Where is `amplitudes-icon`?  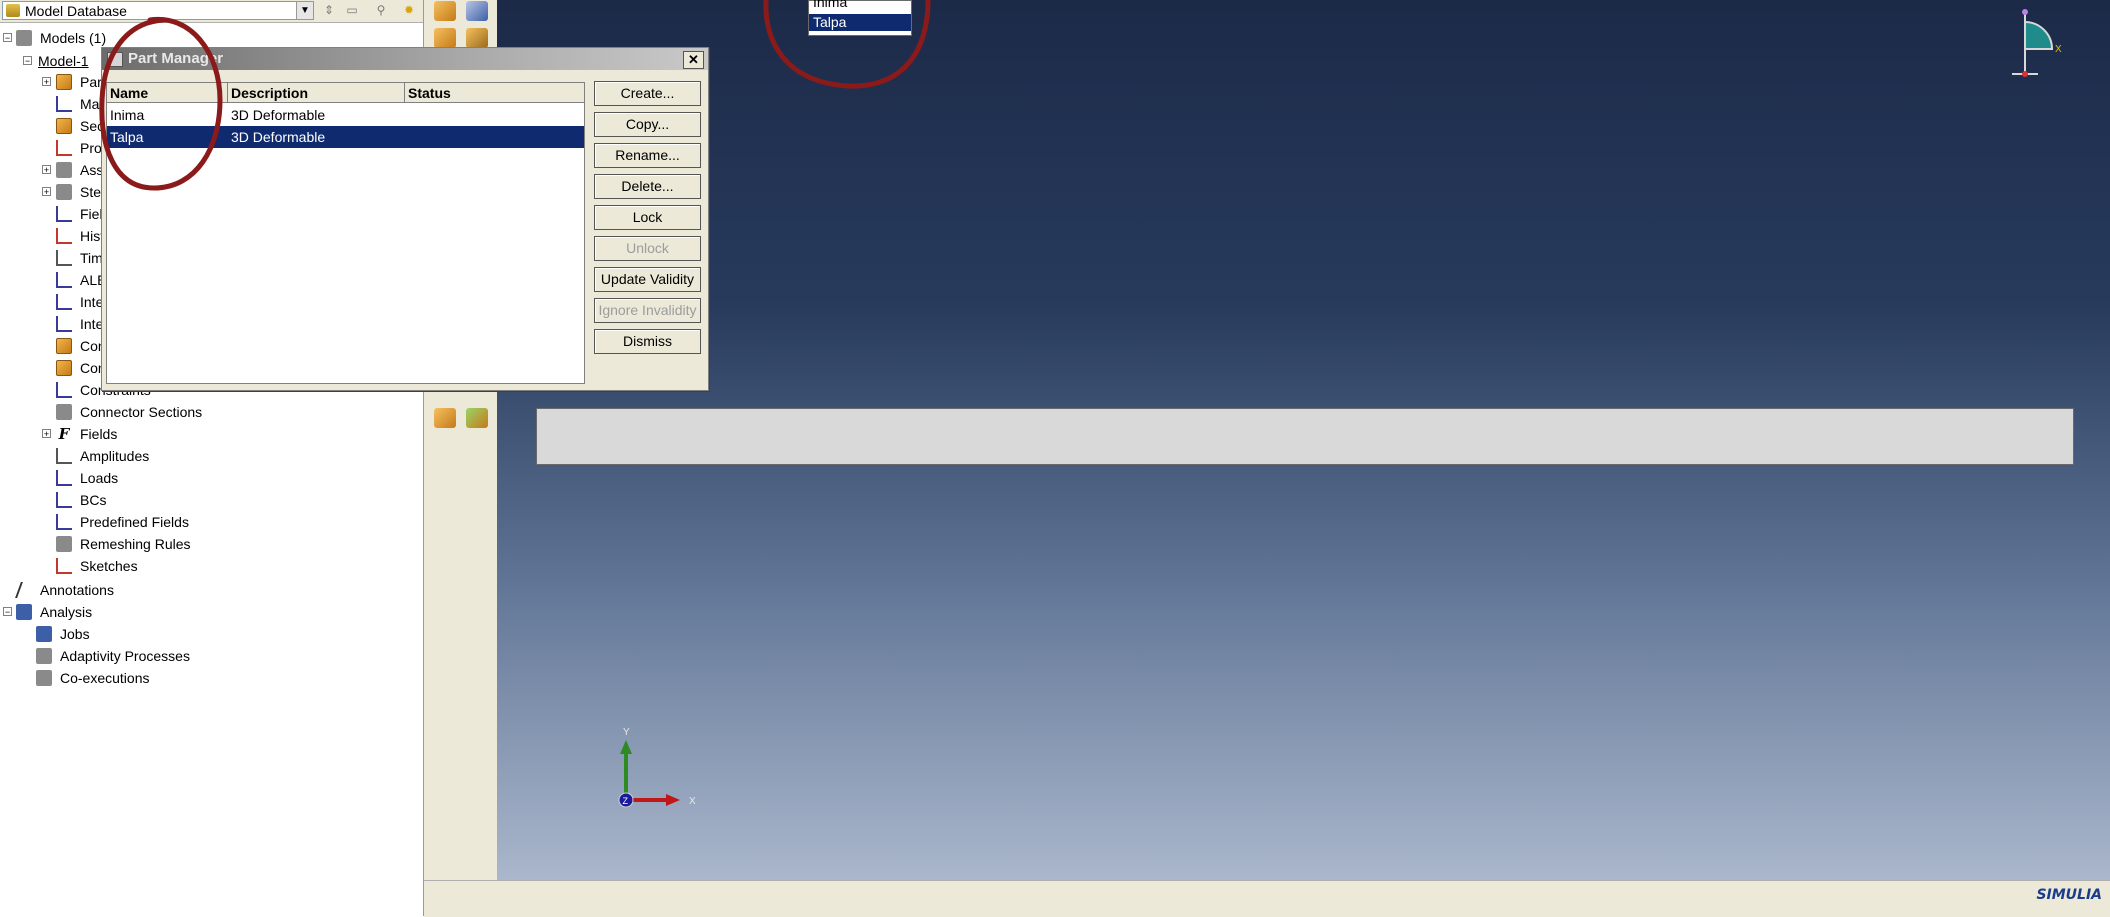
amplitudes-icon is located at coordinates (64, 456).